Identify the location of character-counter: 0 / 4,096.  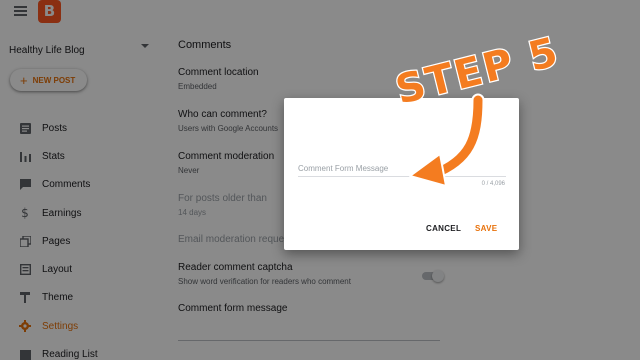
(493, 184).